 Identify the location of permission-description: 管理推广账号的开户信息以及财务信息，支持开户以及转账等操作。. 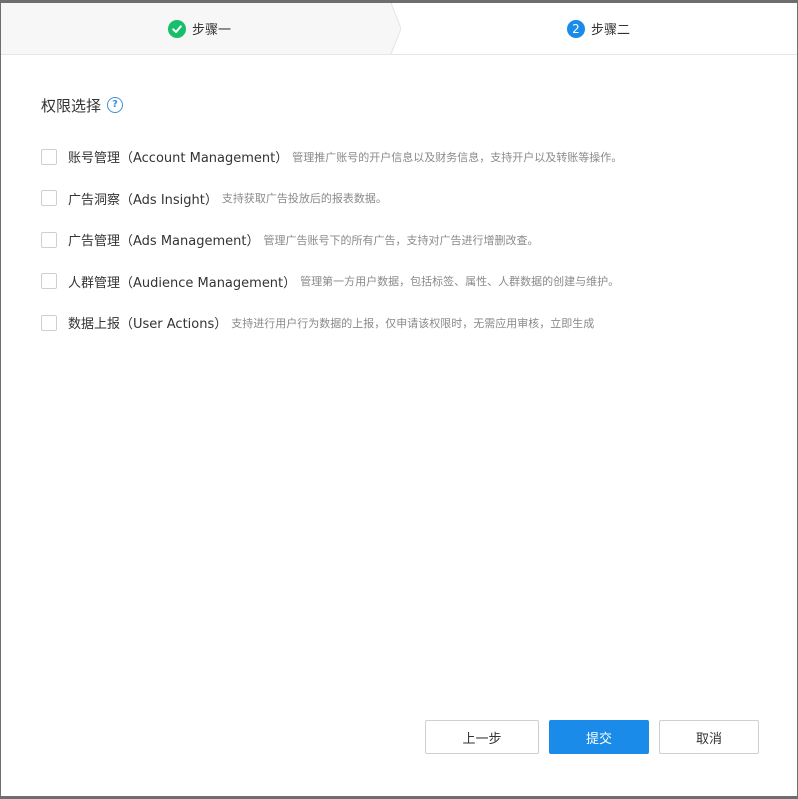
(457, 157).